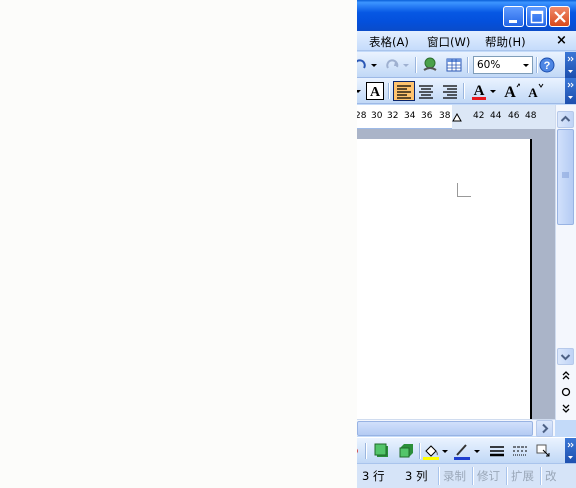  I want to click on scroll-down-button, so click(565, 356).